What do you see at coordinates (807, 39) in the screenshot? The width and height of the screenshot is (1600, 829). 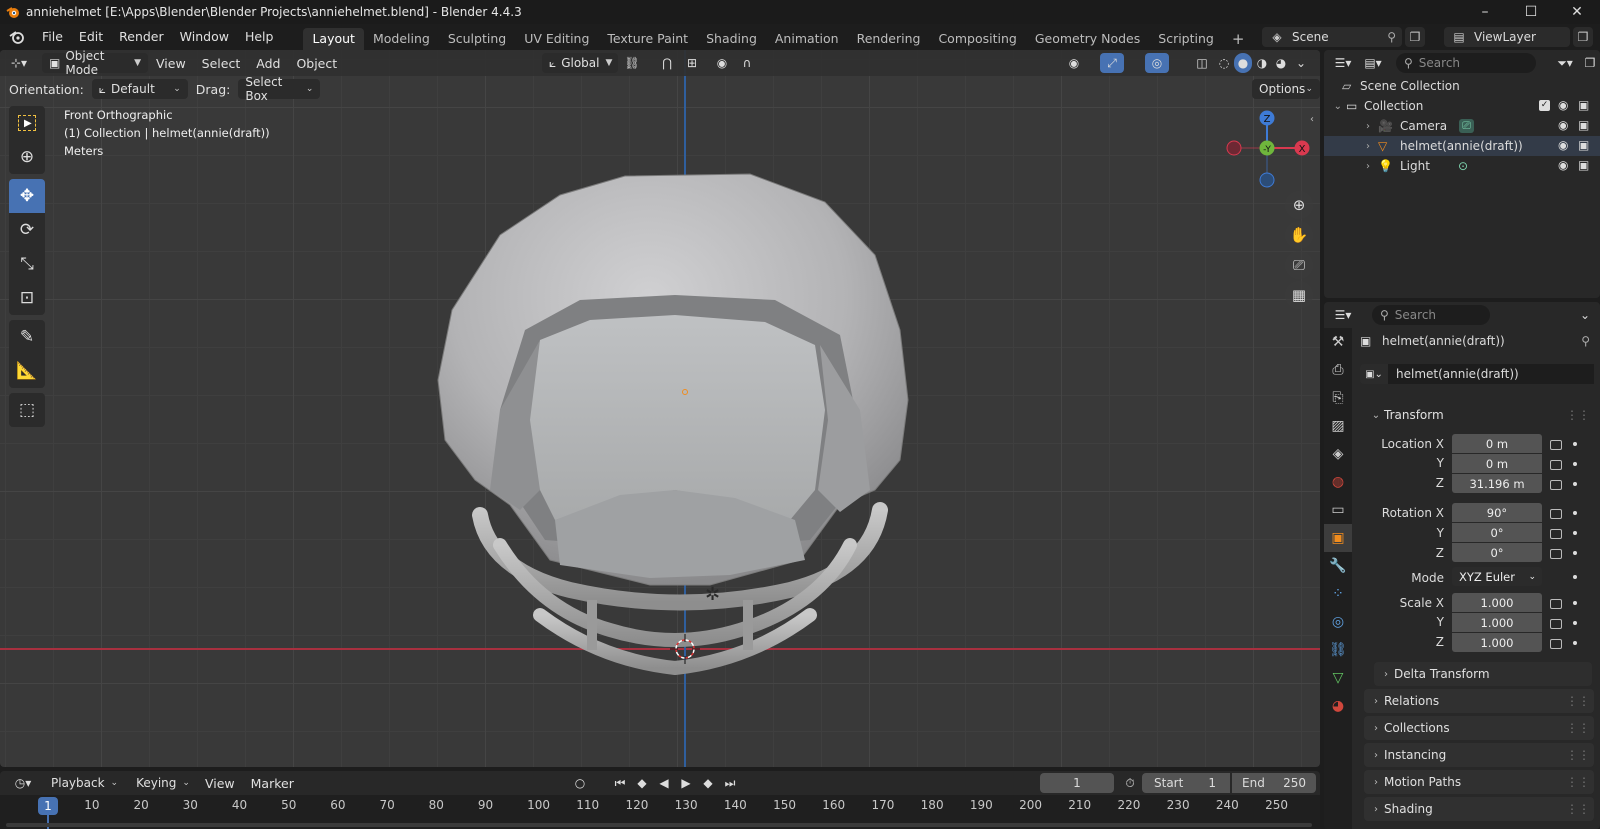 I see `tab-animation: Animation` at bounding box center [807, 39].